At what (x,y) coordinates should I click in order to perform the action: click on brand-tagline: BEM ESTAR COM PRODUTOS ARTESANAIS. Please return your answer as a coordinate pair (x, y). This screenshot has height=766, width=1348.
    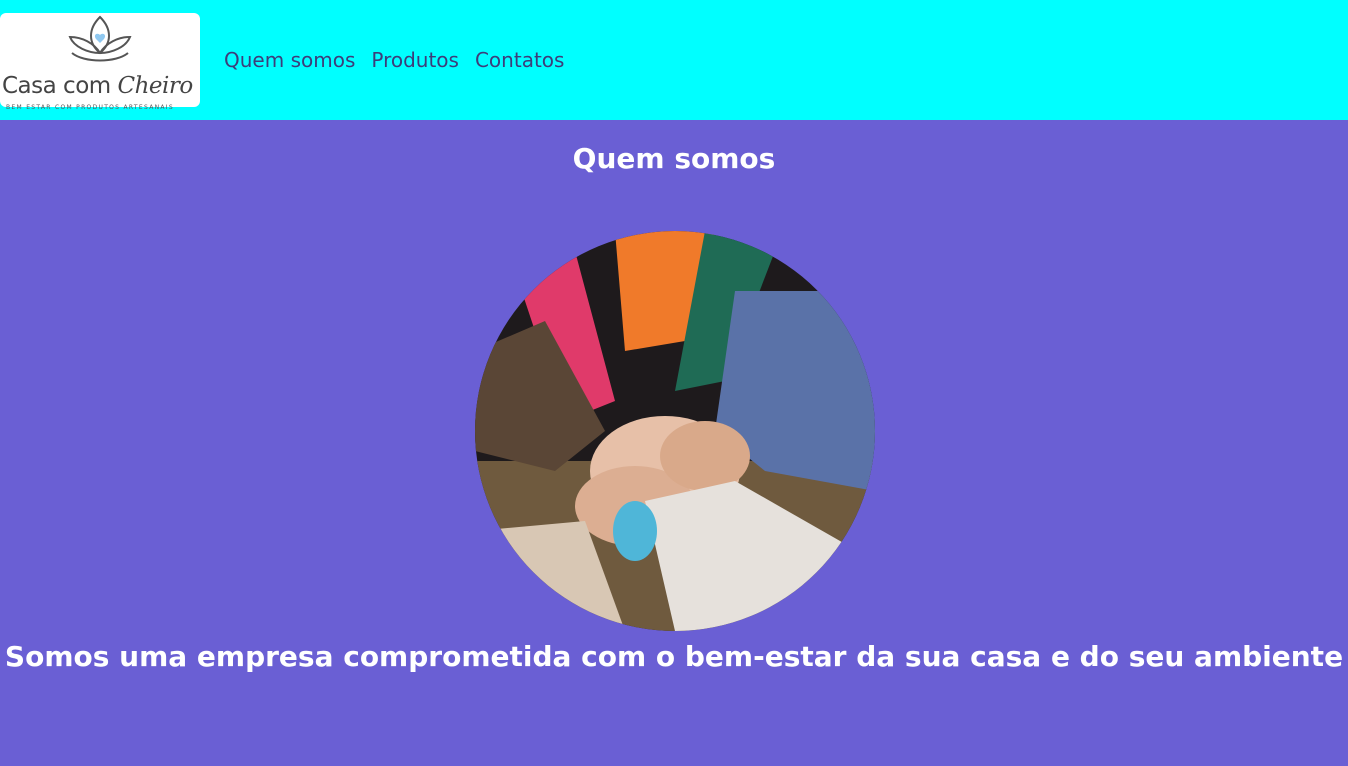
    Looking at the image, I should click on (90, 107).